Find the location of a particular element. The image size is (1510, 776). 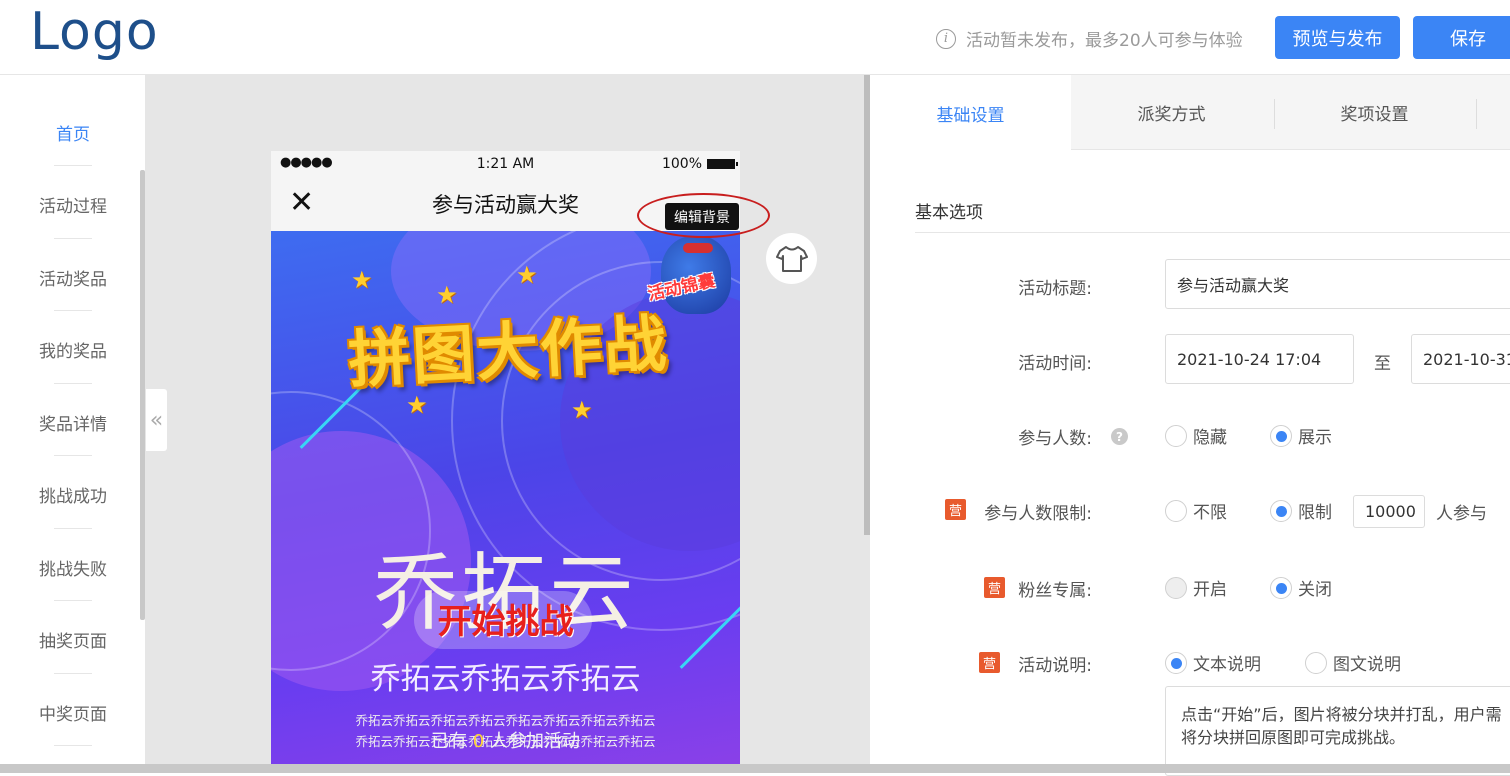

description-textarea: 点击“开始”后，图片将被分块并打乱，用户需将分块拼回原图即可完成挑战。 is located at coordinates (1337, 731).